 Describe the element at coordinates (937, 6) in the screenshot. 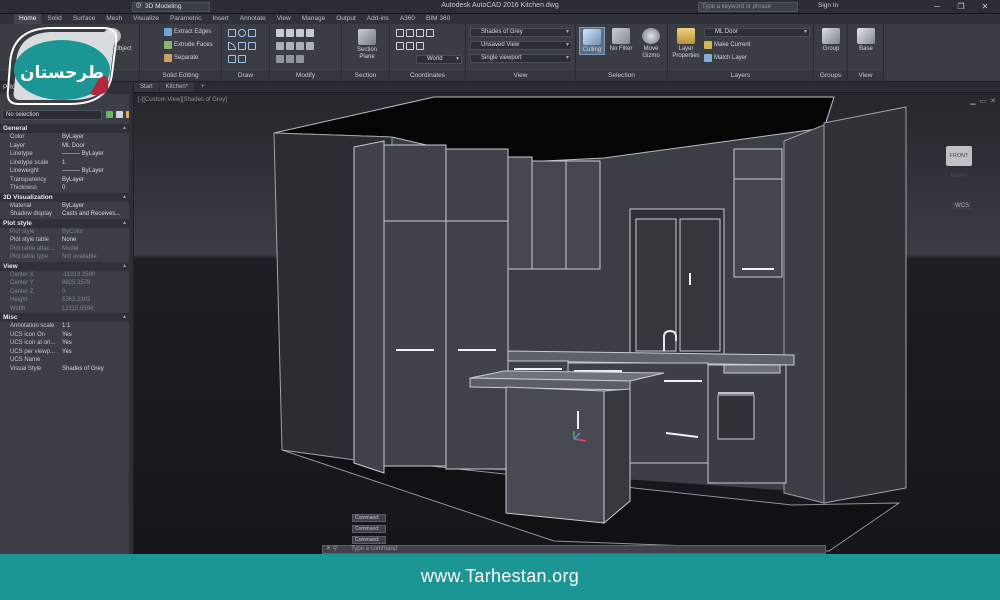

I see `minimize-icon: ─` at that location.